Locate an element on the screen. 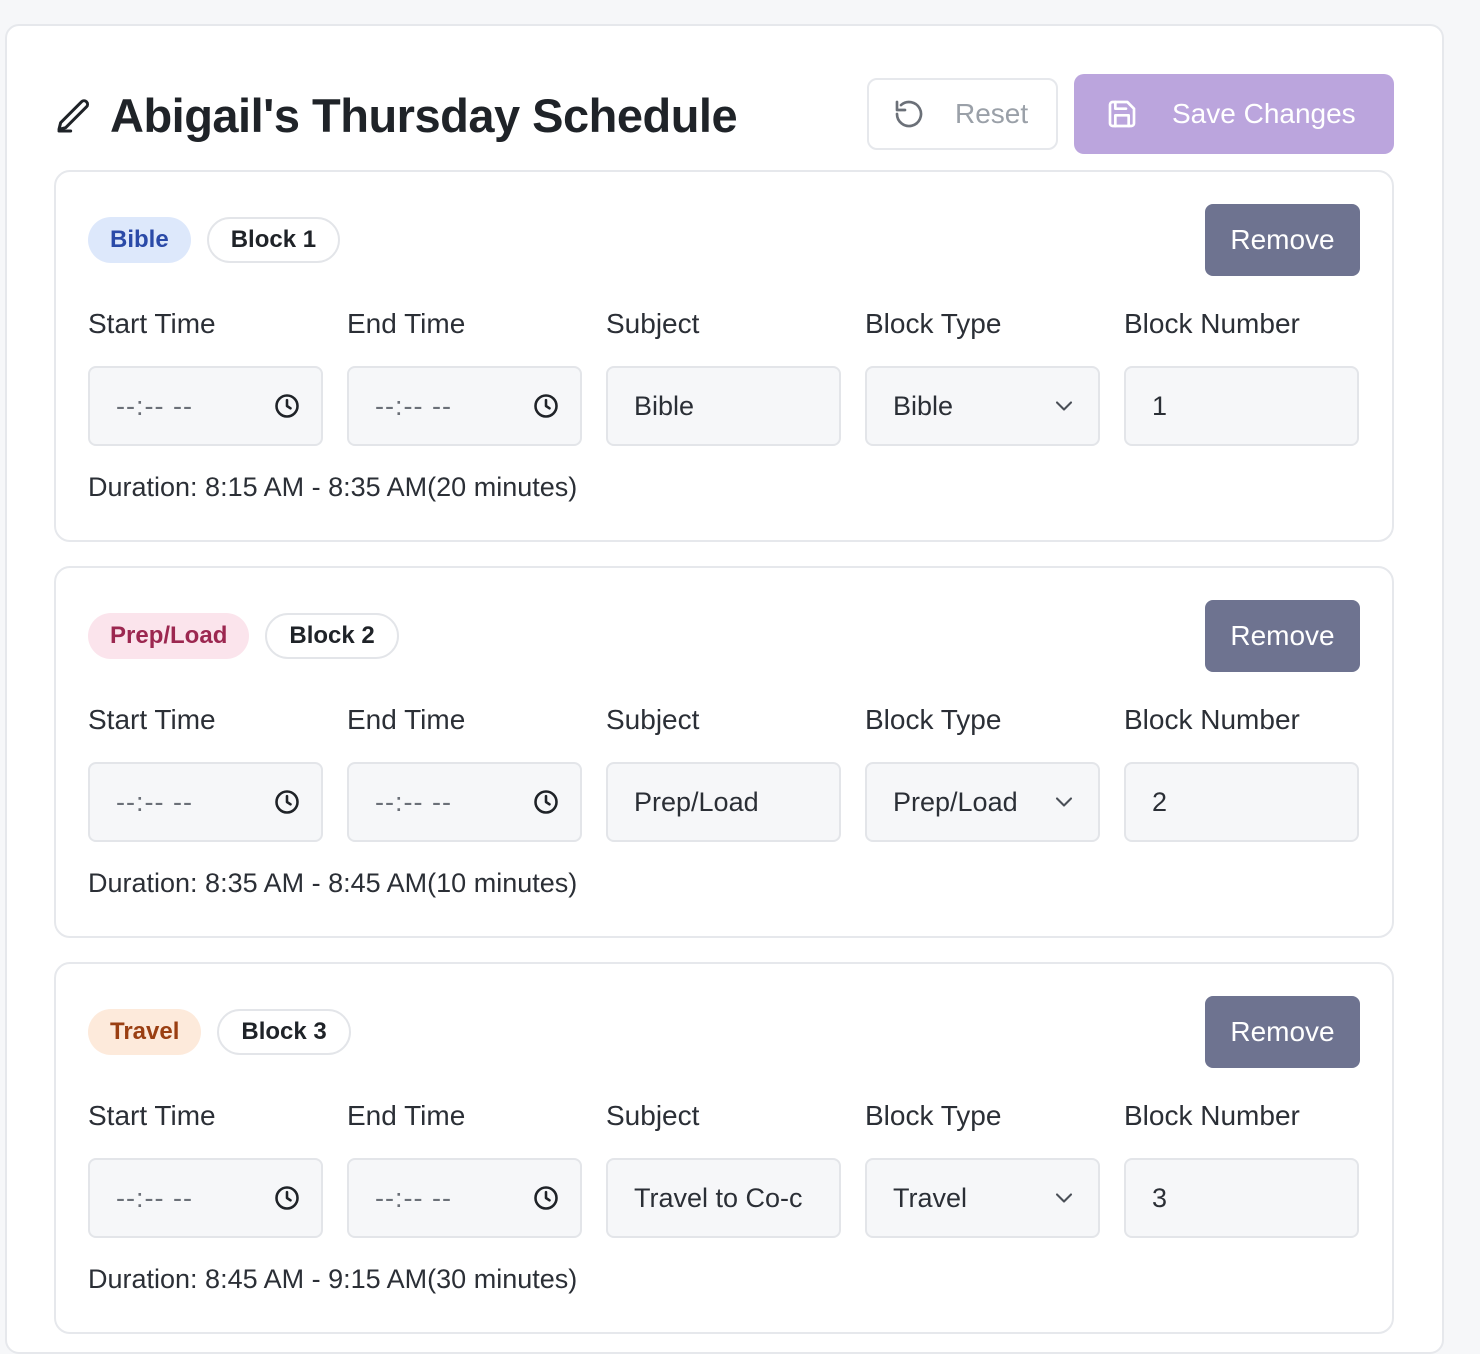 This screenshot has height=1354, width=1480. block-number-value: 2 is located at coordinates (1160, 801).